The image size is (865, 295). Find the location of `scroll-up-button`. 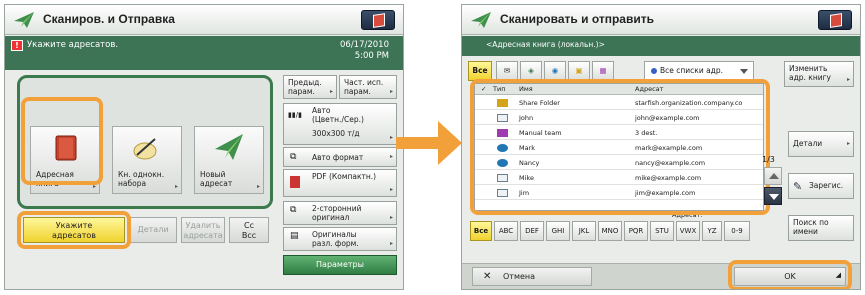

scroll-up-button is located at coordinates (773, 176).